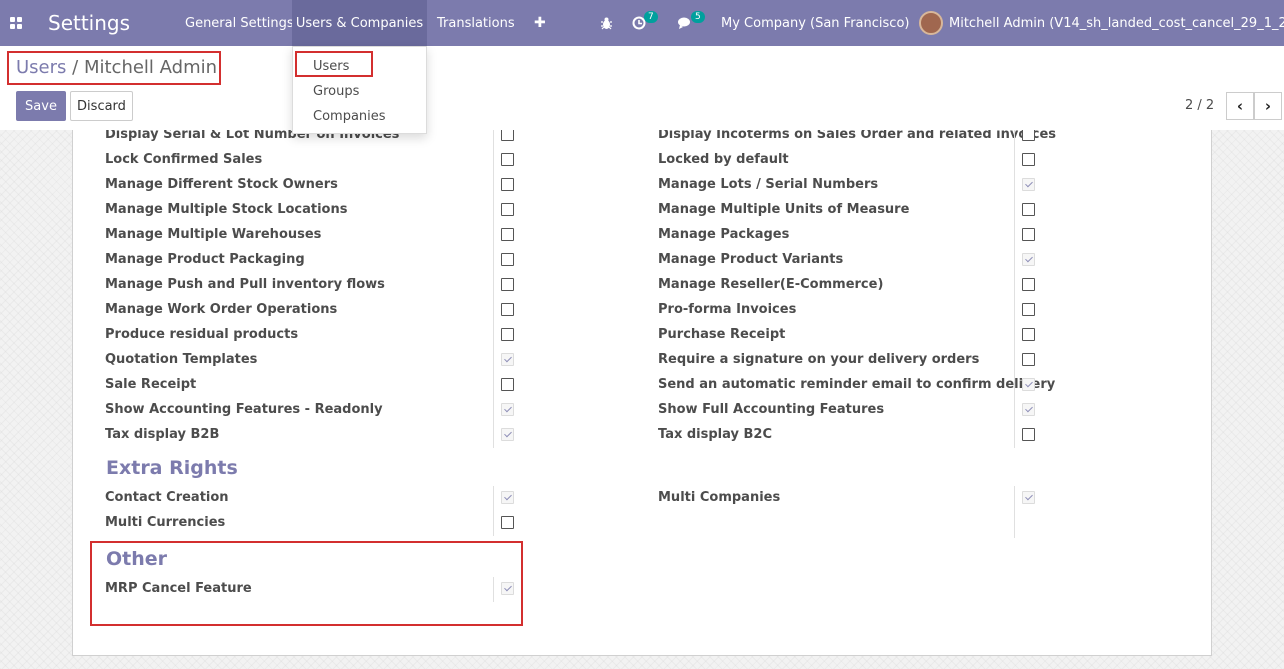 This screenshot has height=669, width=1284. Describe the element at coordinates (165, 522) in the screenshot. I see `right-label: Multi Currencies` at that location.